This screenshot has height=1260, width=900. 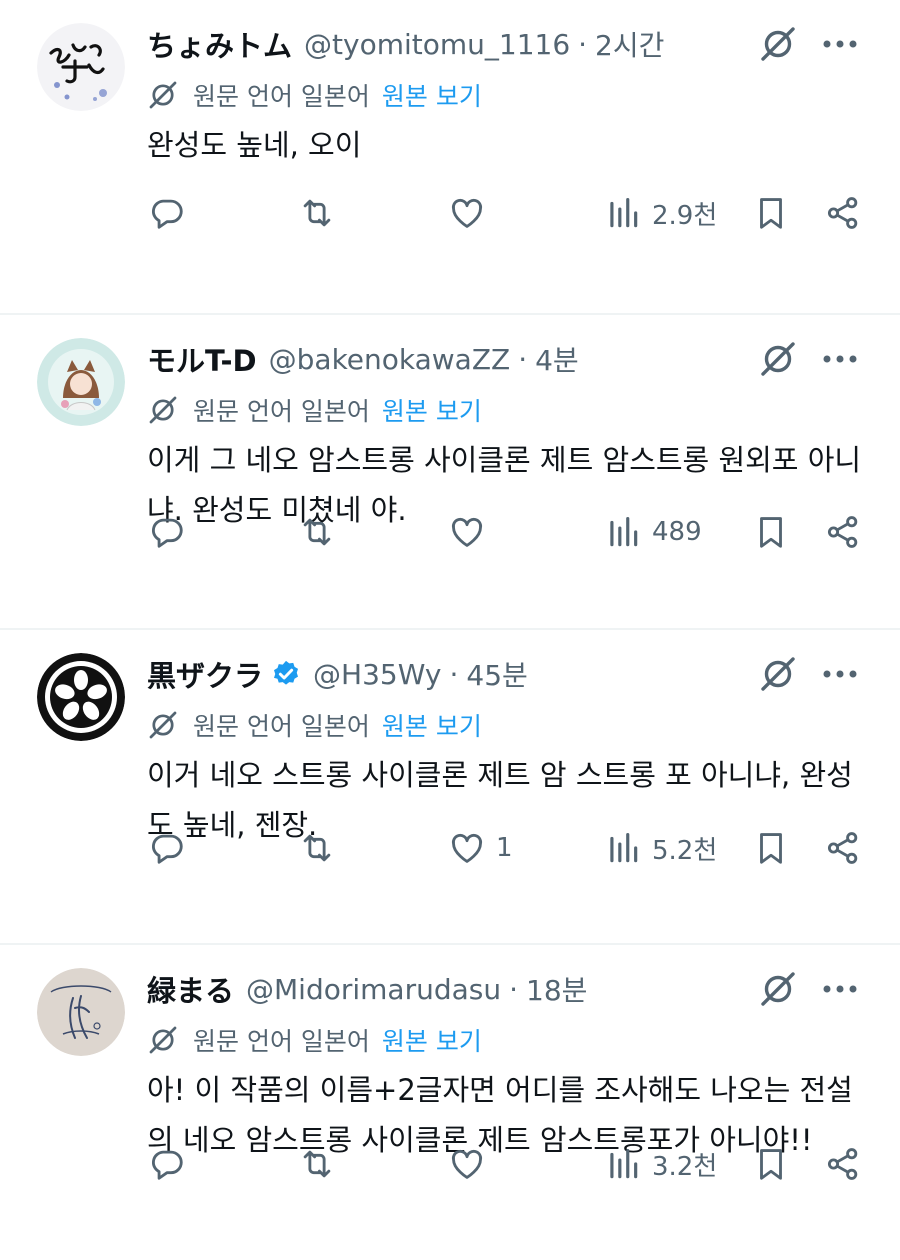 I want to click on views-button: 5.2천, so click(x=660, y=848).